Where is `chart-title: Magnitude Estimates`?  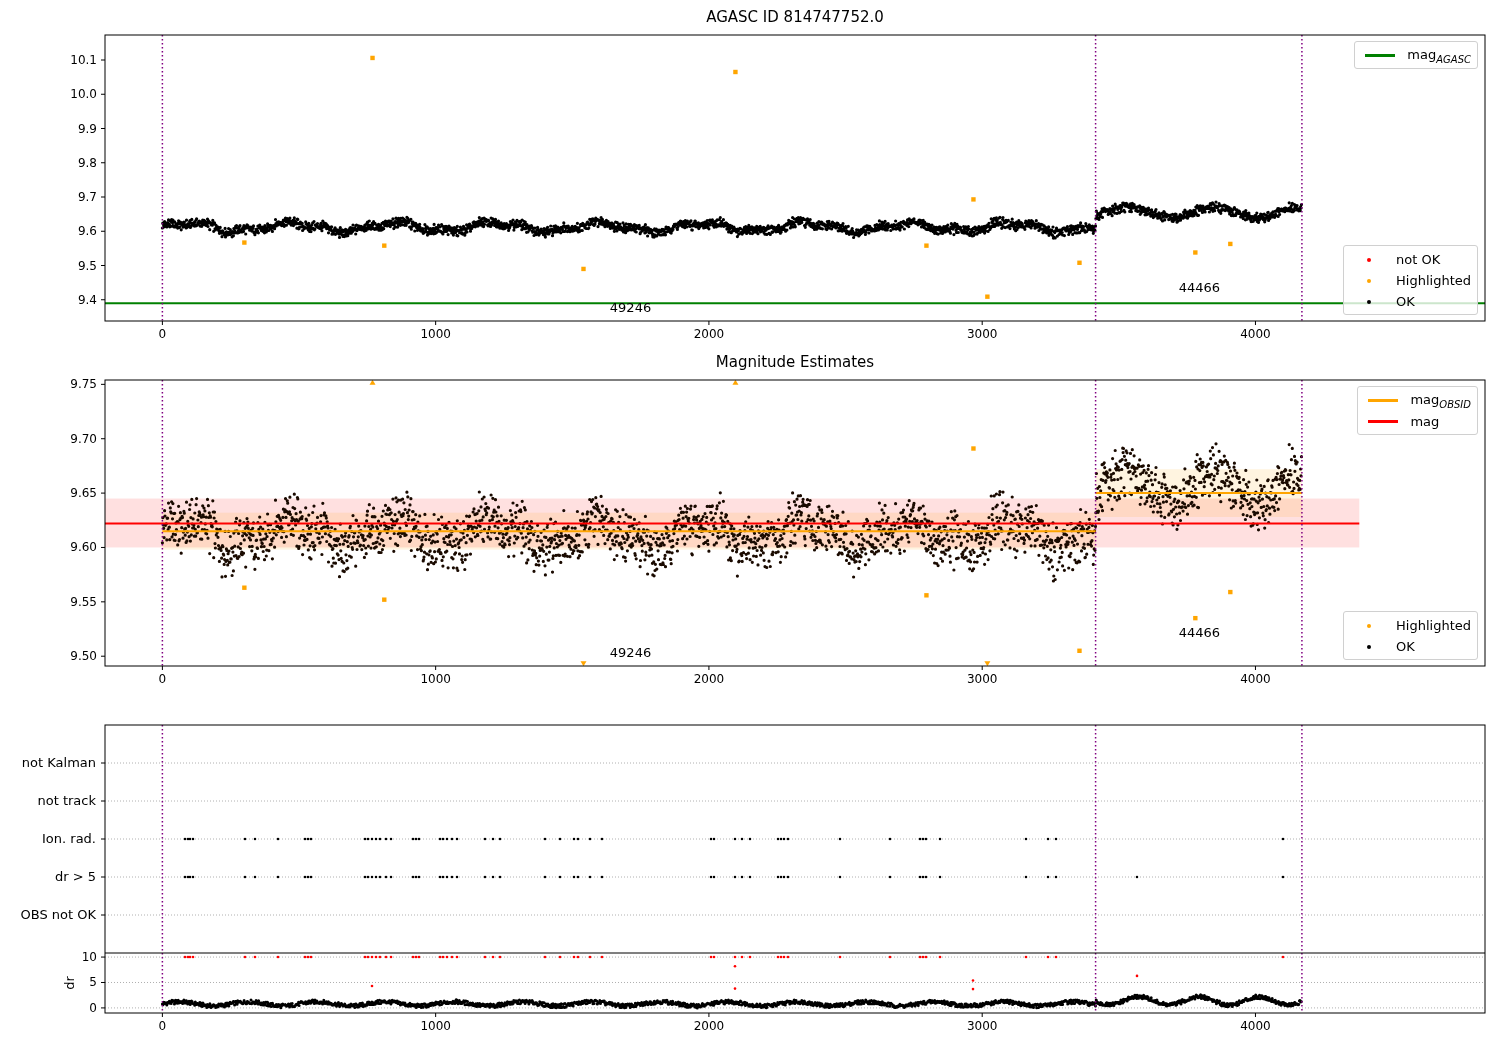
chart-title: Magnitude Estimates is located at coordinates (795, 362).